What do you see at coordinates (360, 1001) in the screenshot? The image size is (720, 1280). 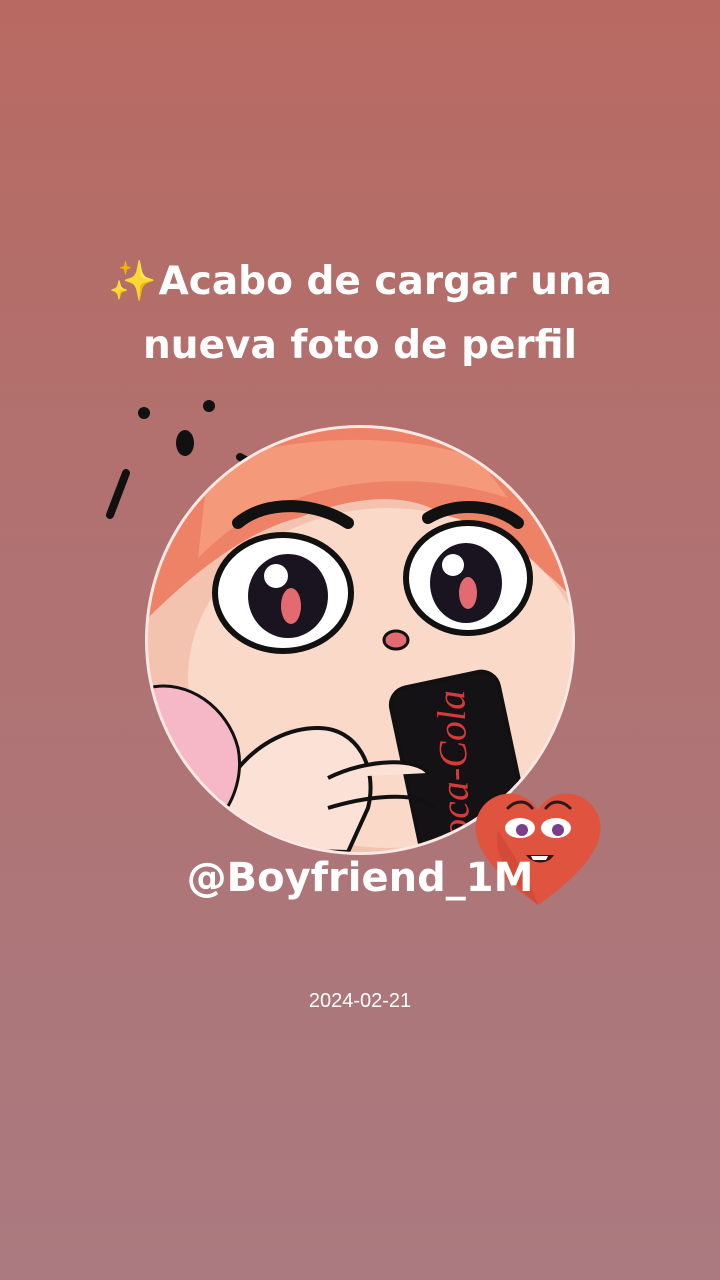 I see `post-date: 2024-02-21` at bounding box center [360, 1001].